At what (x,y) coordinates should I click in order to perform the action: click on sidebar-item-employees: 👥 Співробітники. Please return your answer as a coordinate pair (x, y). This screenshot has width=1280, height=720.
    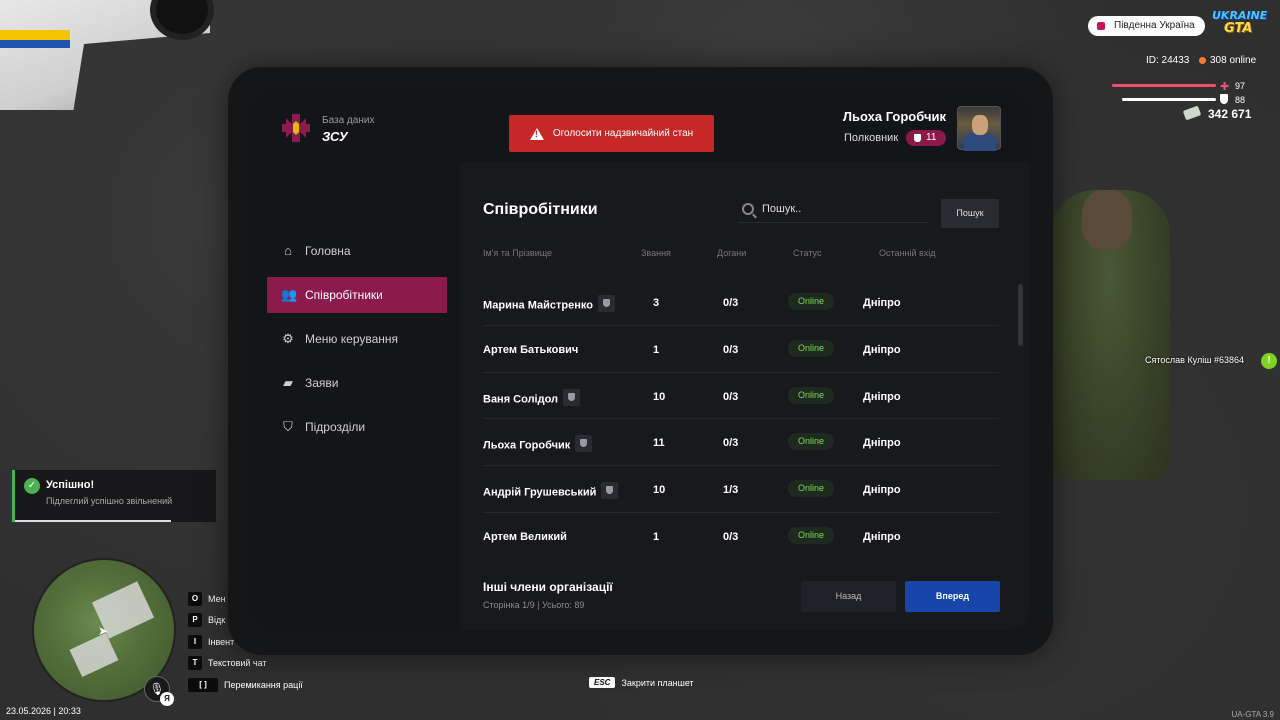
    Looking at the image, I should click on (357, 295).